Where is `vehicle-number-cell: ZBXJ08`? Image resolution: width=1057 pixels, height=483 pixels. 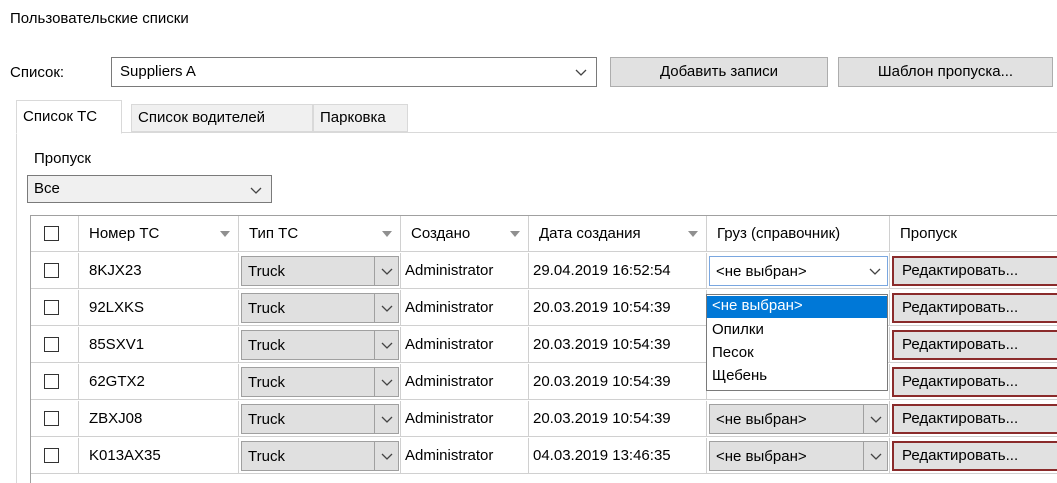 vehicle-number-cell: ZBXJ08 is located at coordinates (159, 419).